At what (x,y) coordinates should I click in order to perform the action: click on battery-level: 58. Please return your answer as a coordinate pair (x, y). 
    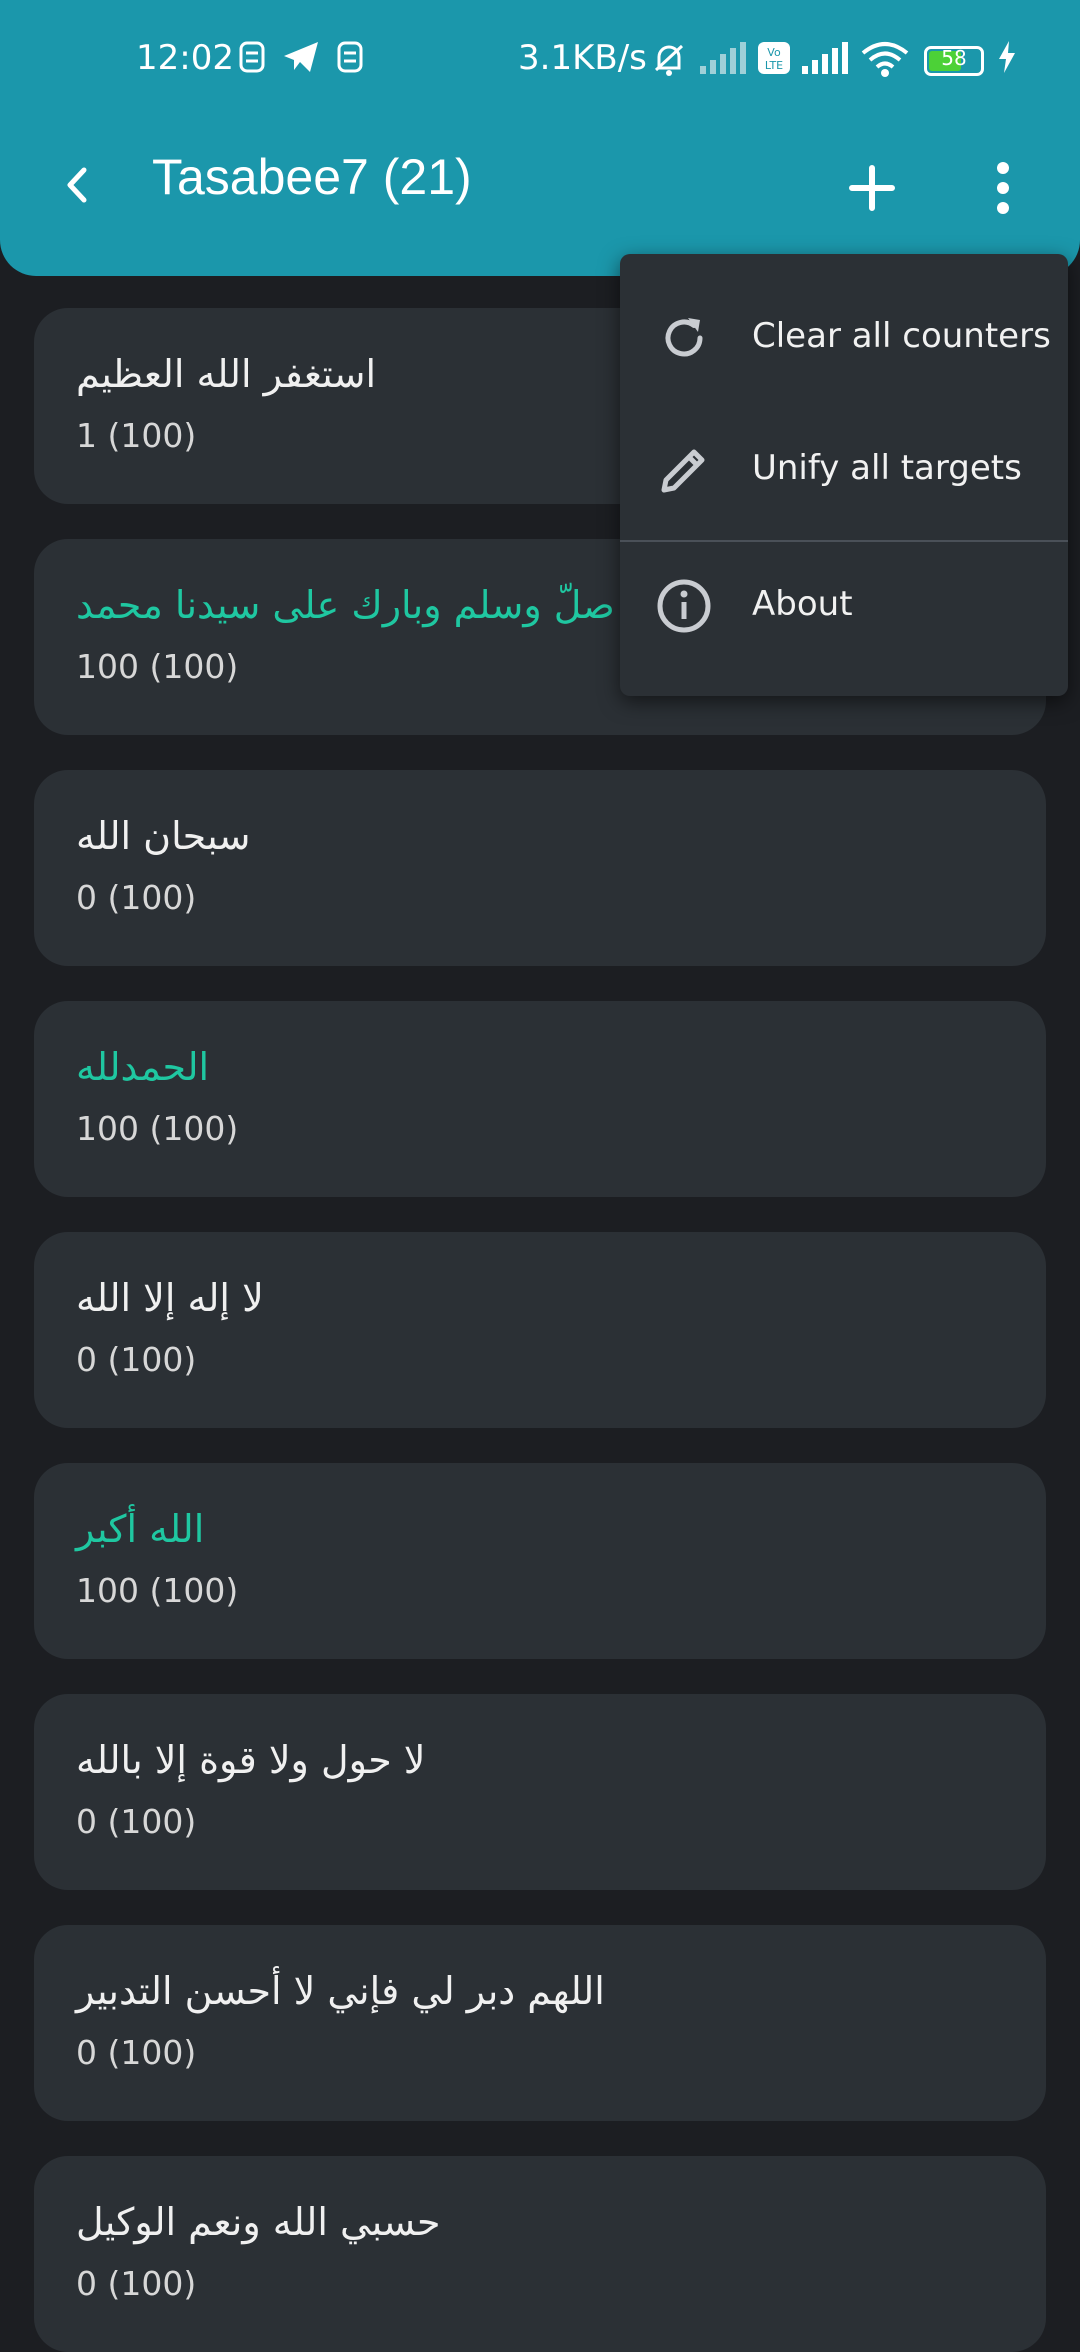
    Looking at the image, I should click on (954, 58).